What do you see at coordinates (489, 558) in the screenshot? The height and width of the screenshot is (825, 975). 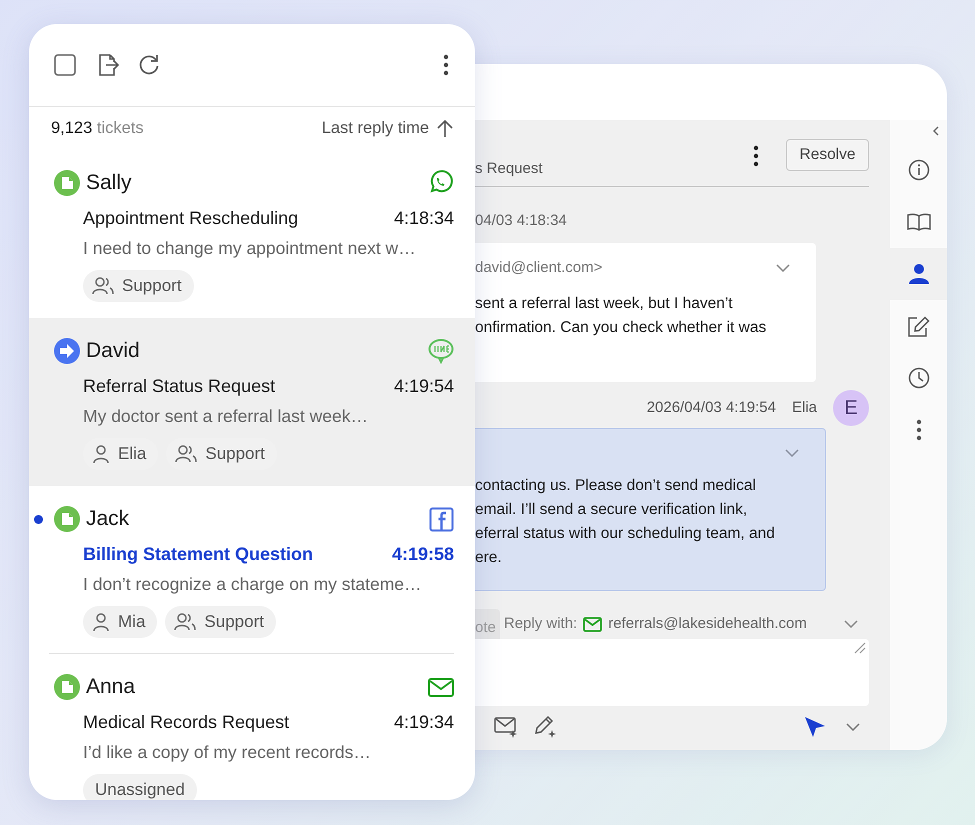 I see `message-text-line: ere.` at bounding box center [489, 558].